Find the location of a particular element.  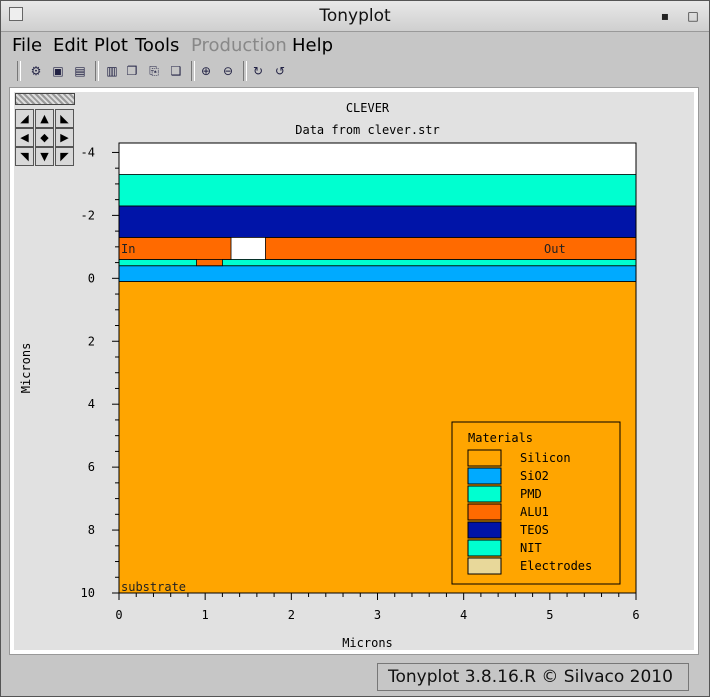

y-tick-label: 0 is located at coordinates (91, 278).